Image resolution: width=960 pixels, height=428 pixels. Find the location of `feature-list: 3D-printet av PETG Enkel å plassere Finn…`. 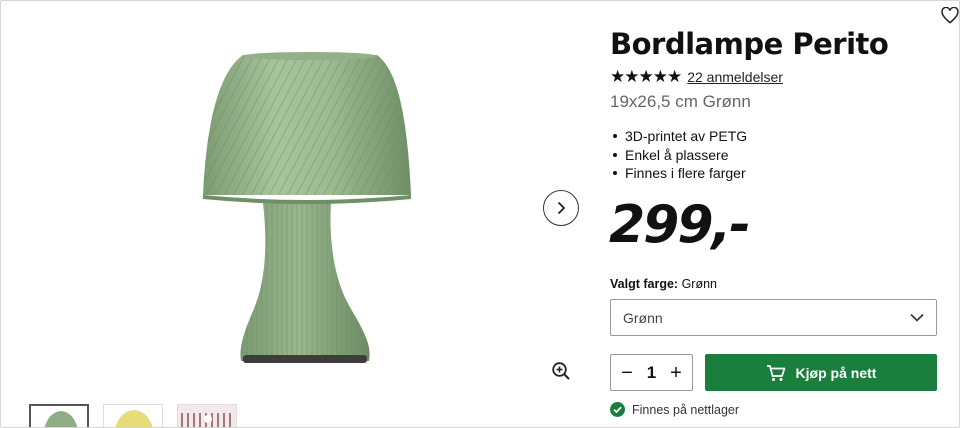

feature-list: 3D-printet av PETG Enkel å plassere Finn… is located at coordinates (678, 155).